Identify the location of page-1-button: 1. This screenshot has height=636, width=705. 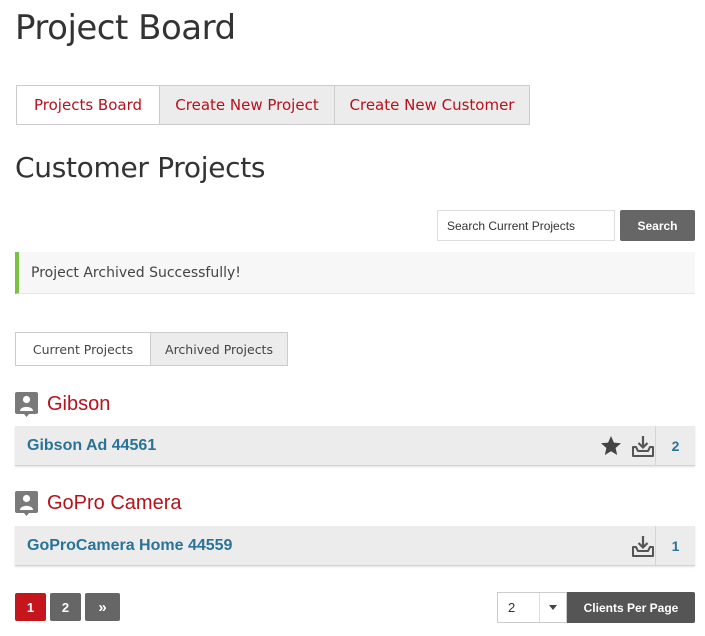
(30, 607).